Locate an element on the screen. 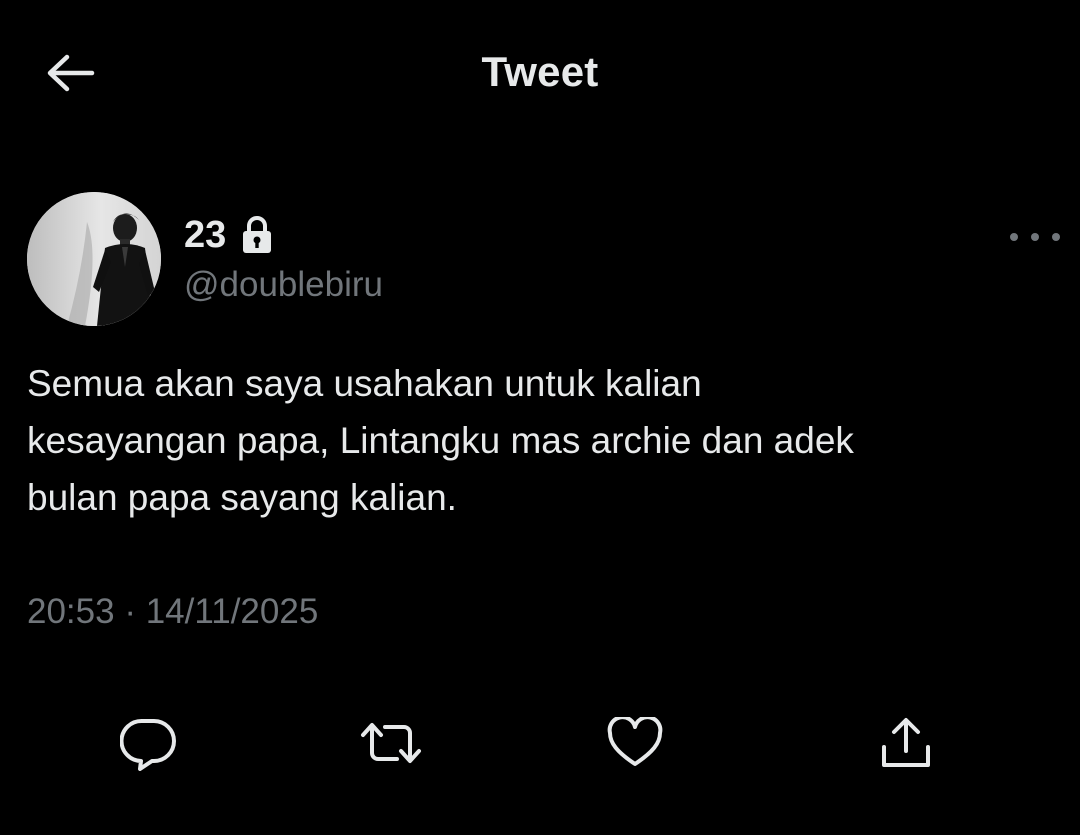 The width and height of the screenshot is (1080, 835). profile-photo is located at coordinates (94, 259).